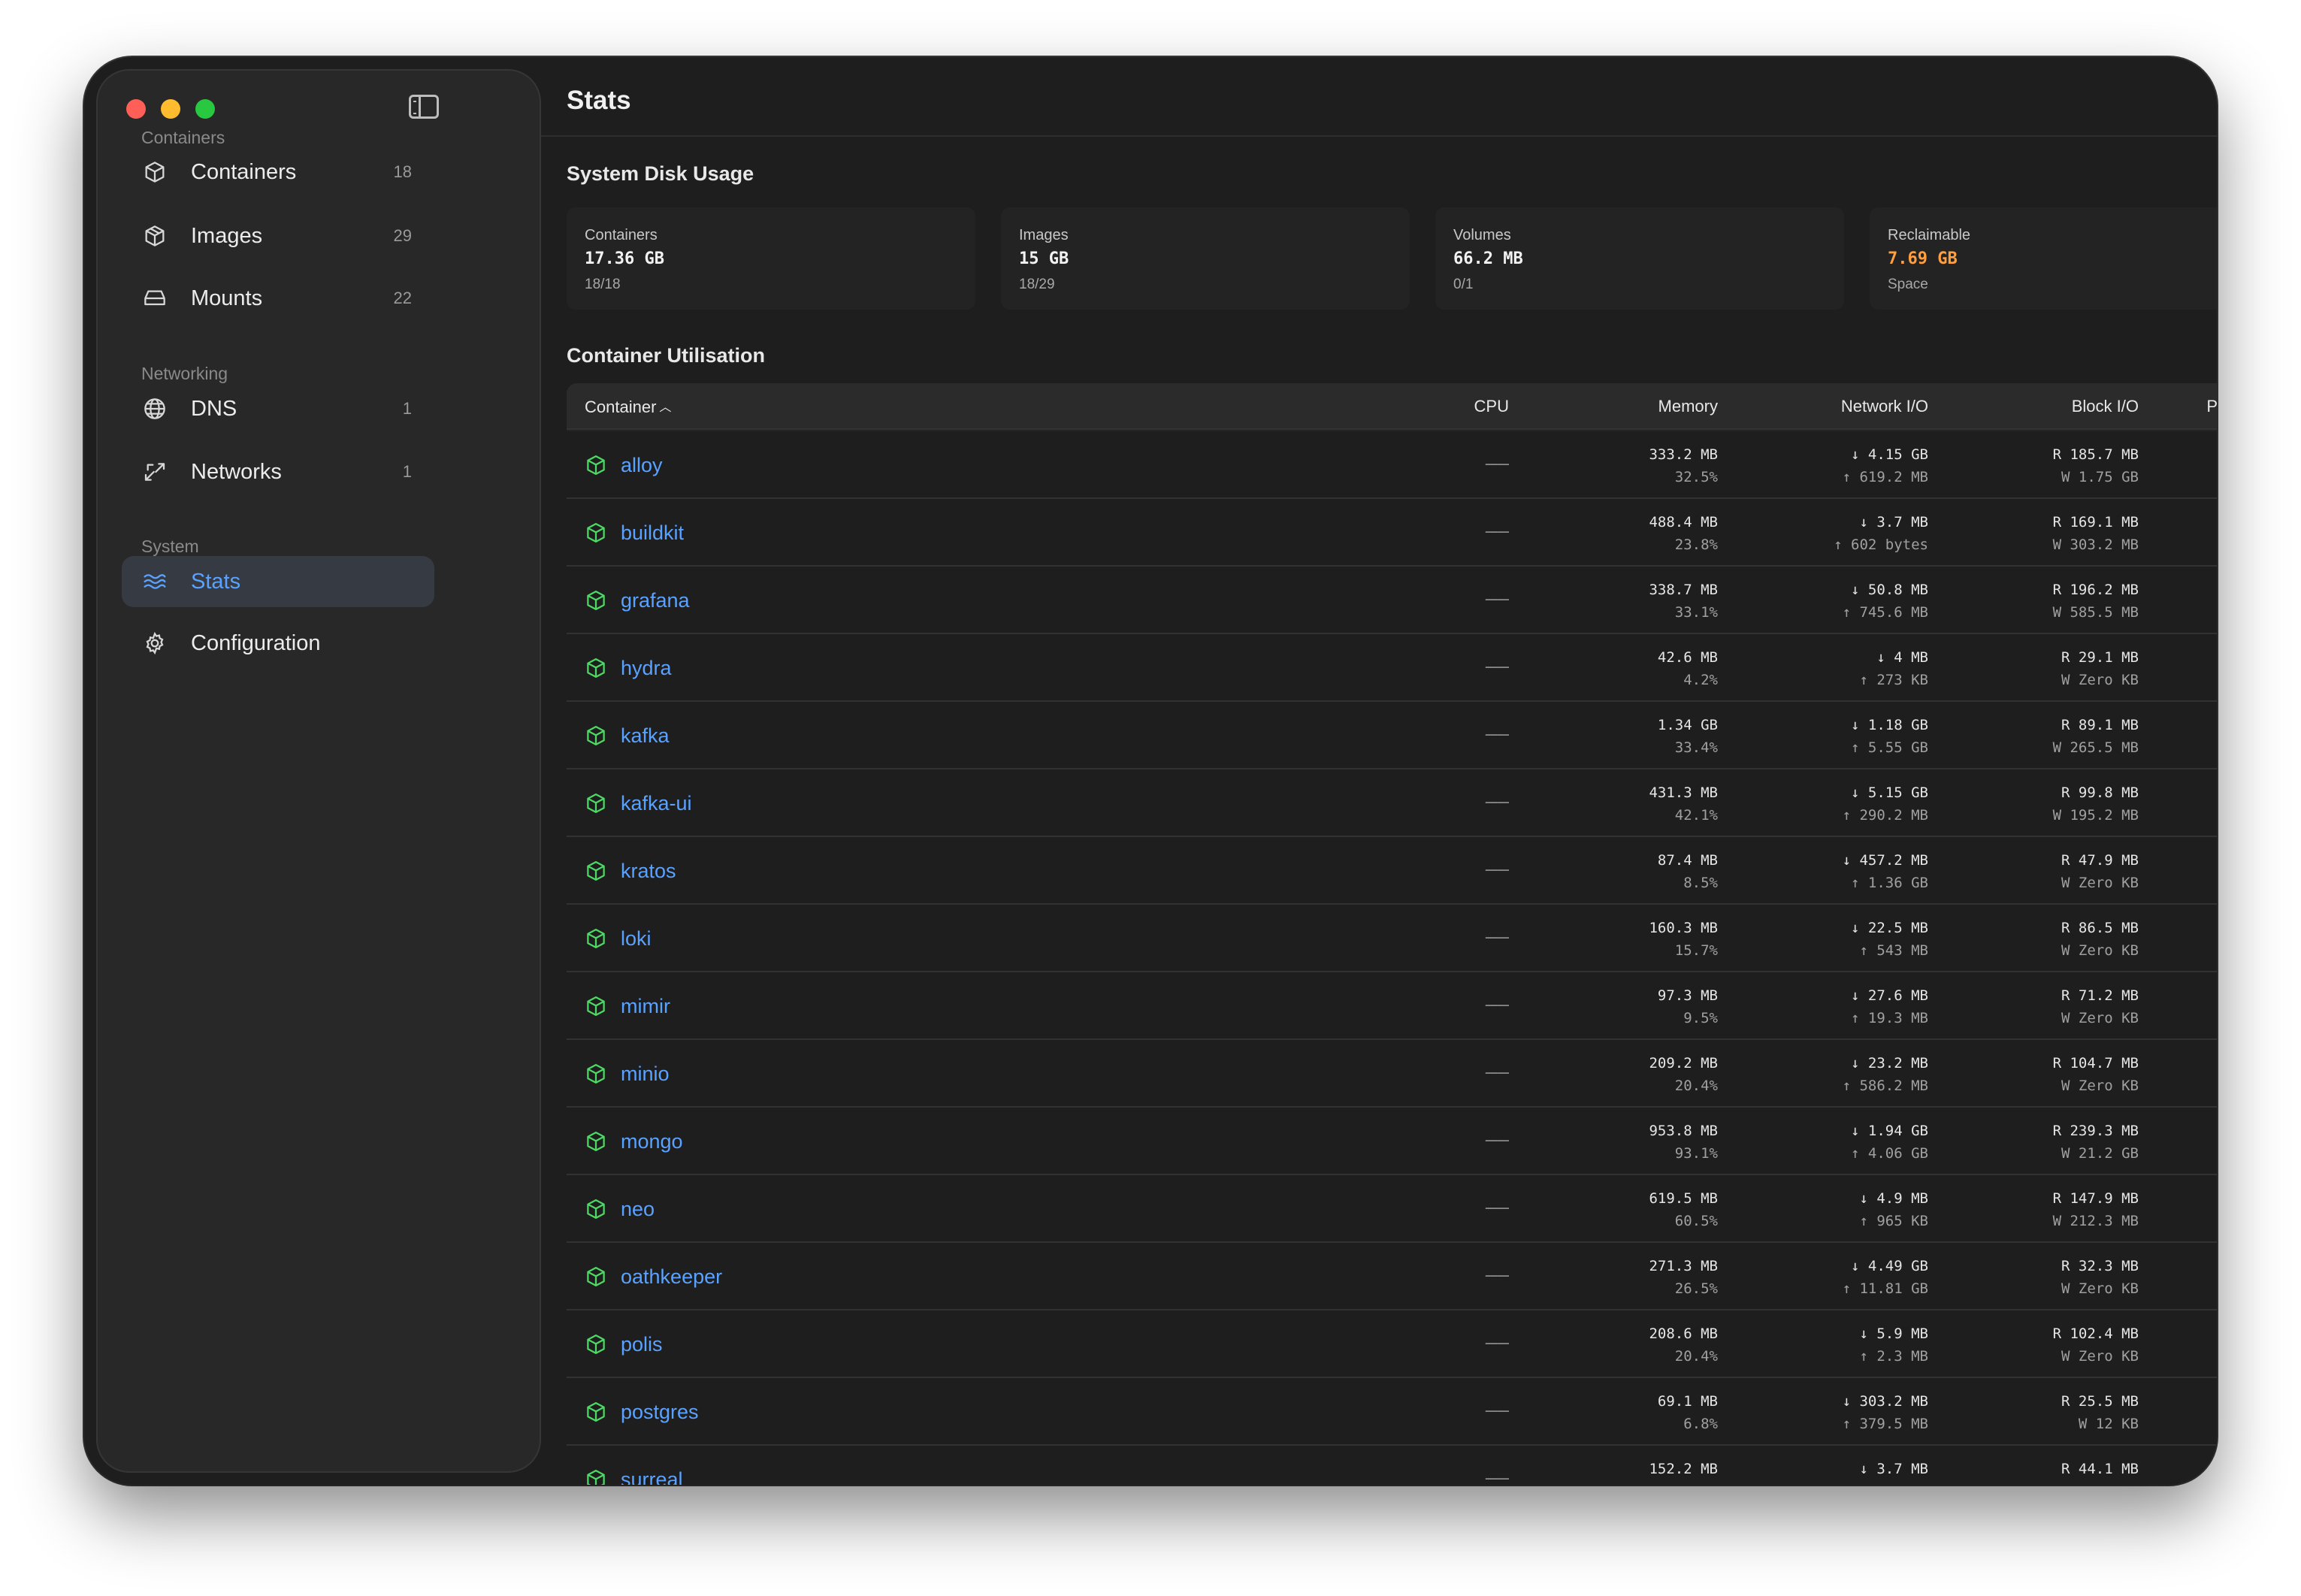 The image size is (2301, 1596). I want to click on disk-card-containers: Containers 17.36 GB 18/18, so click(771, 258).